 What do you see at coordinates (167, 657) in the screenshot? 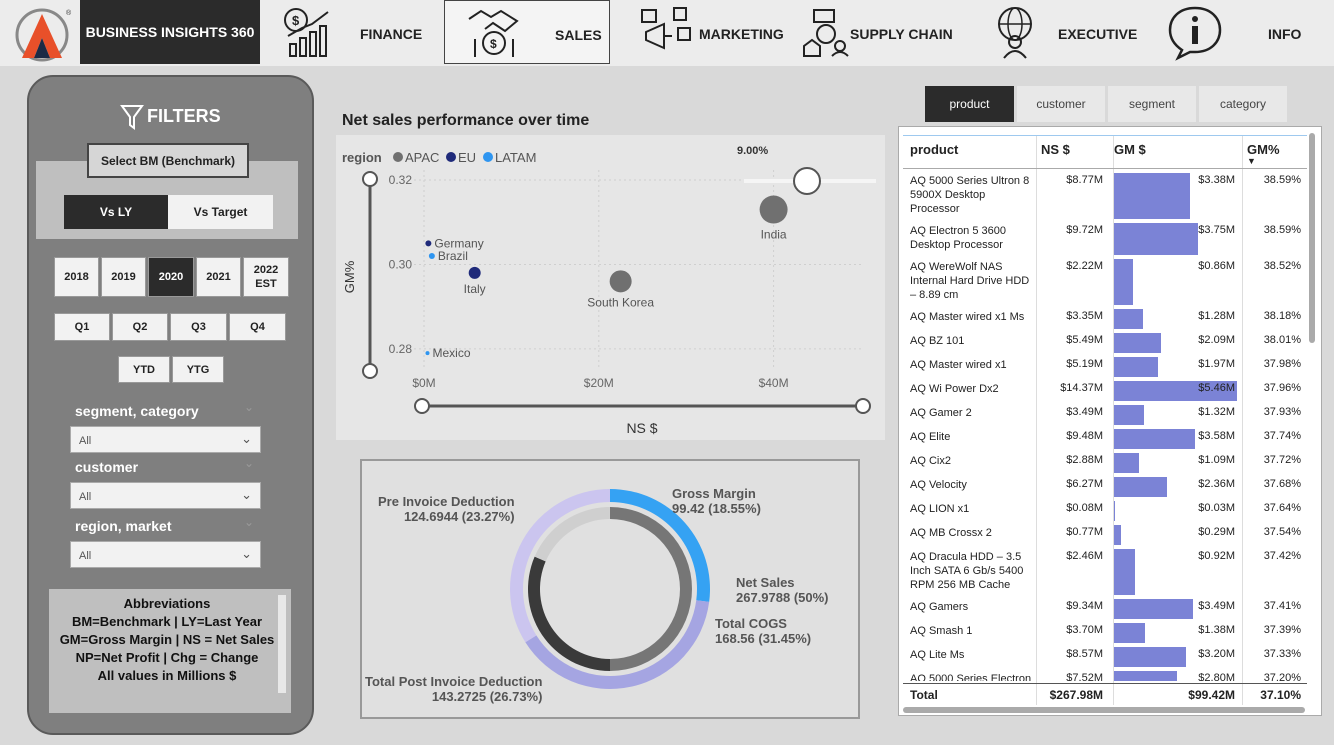
I see `abbreviations-line: NP=Net Profit | Chg = Change` at bounding box center [167, 657].